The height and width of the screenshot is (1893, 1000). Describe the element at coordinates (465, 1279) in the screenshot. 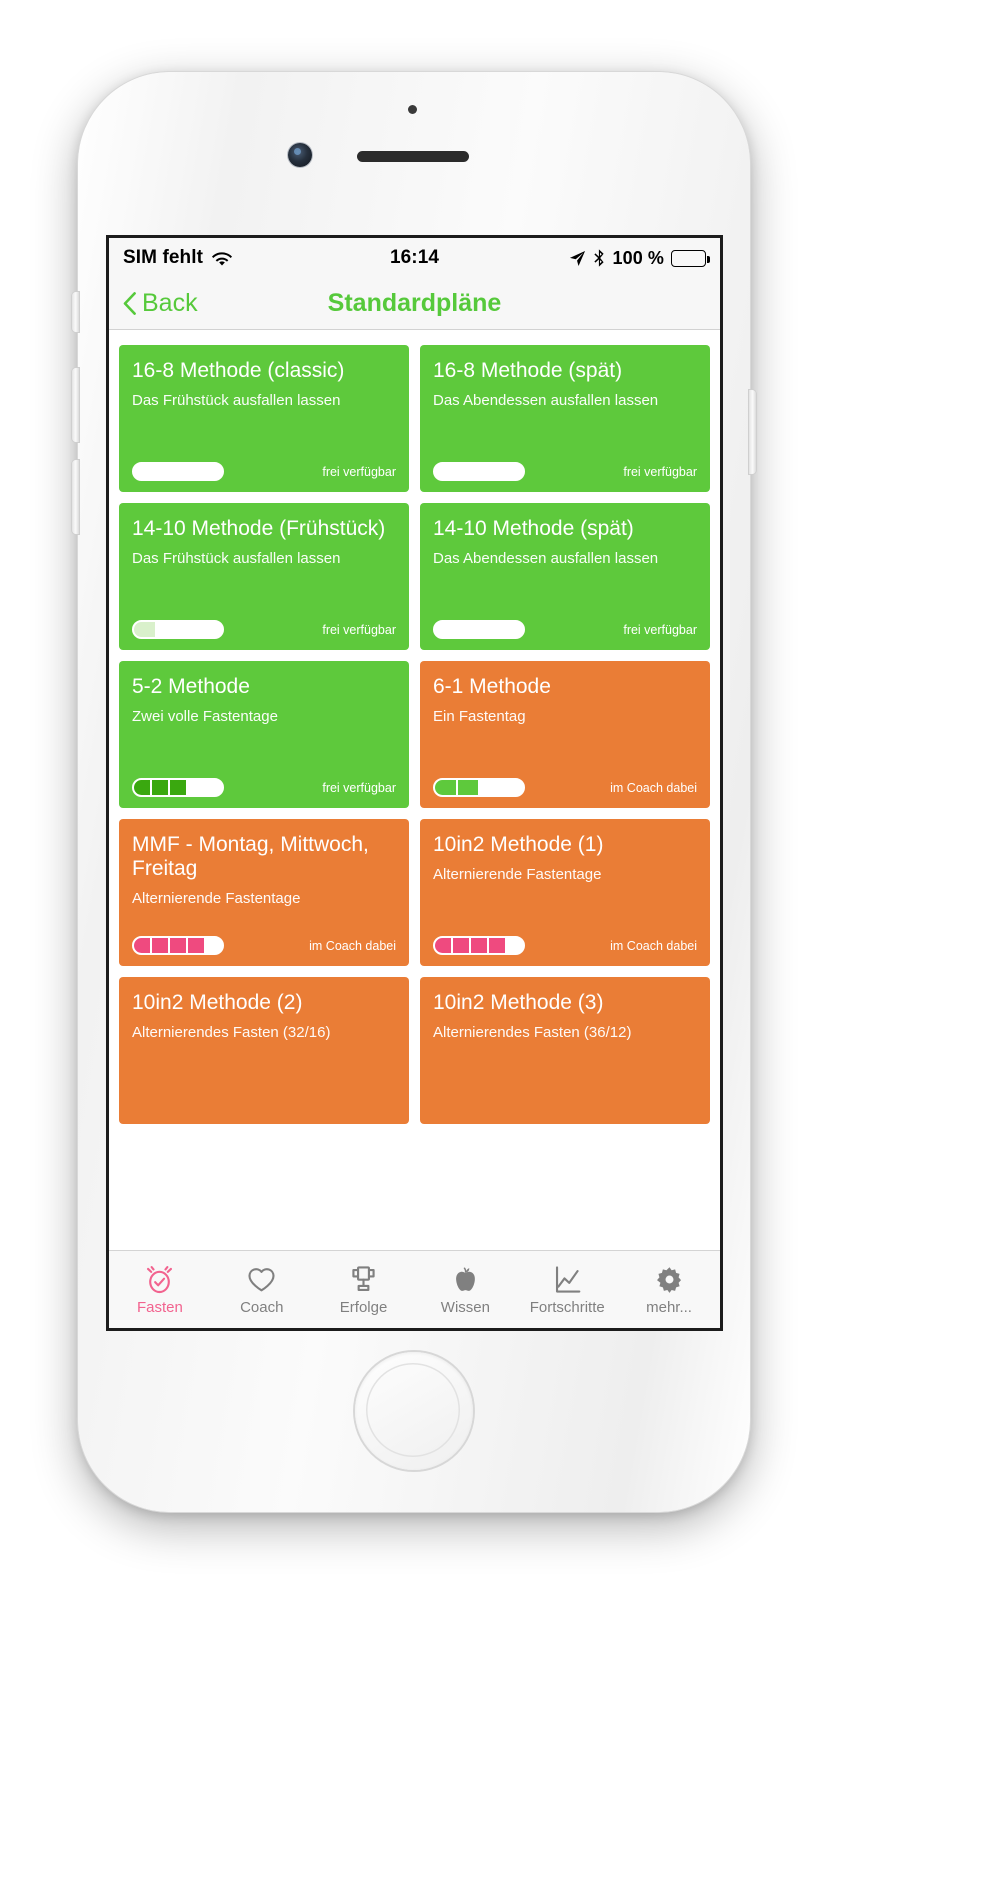

I see `apple-icon` at that location.